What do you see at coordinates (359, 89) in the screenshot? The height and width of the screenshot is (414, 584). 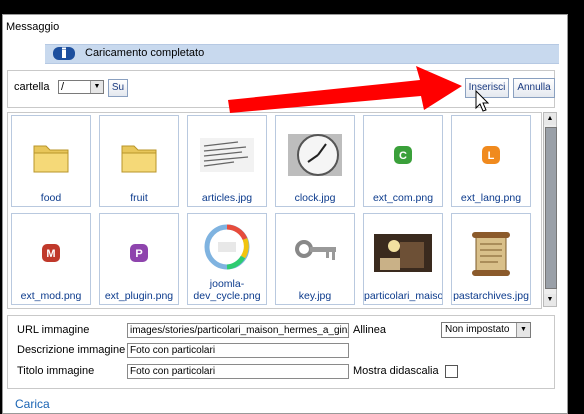 I see `annotation-arrow-icon` at bounding box center [359, 89].